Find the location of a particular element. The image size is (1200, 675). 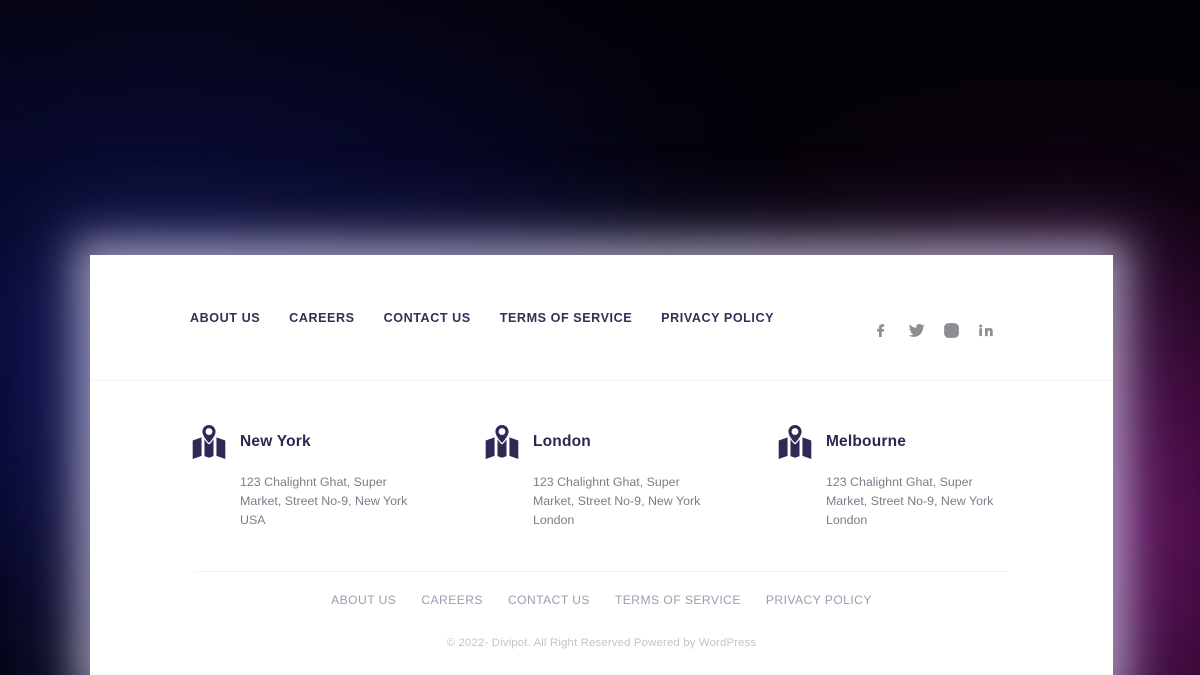

bottom-nav-item-about-us: ABOUT US is located at coordinates (363, 600).